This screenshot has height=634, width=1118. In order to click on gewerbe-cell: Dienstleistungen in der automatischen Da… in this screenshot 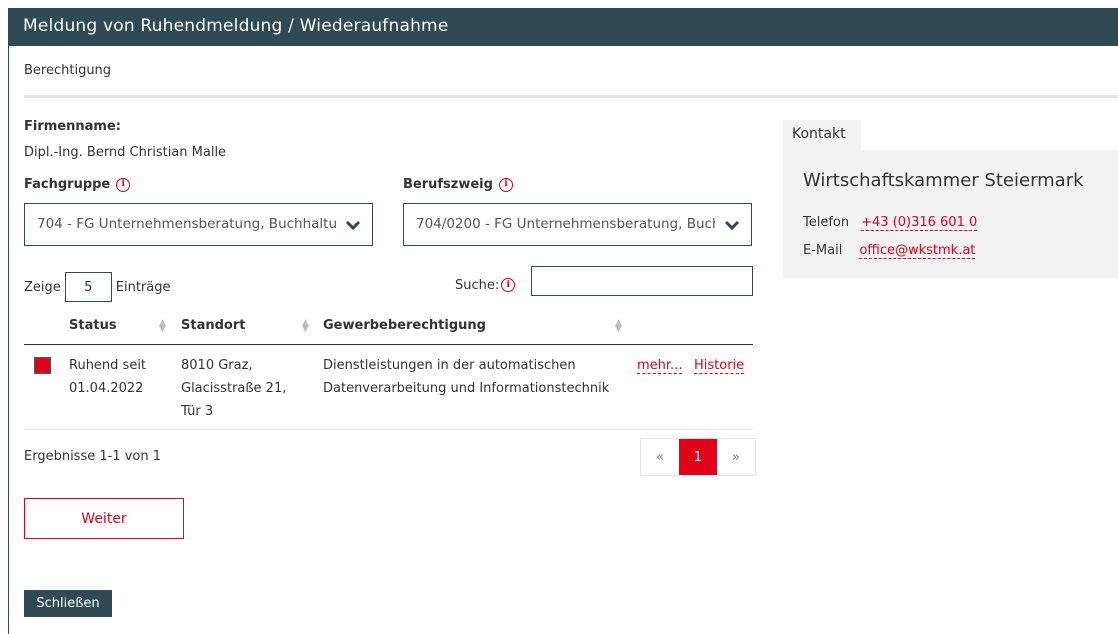, I will do `click(466, 377)`.